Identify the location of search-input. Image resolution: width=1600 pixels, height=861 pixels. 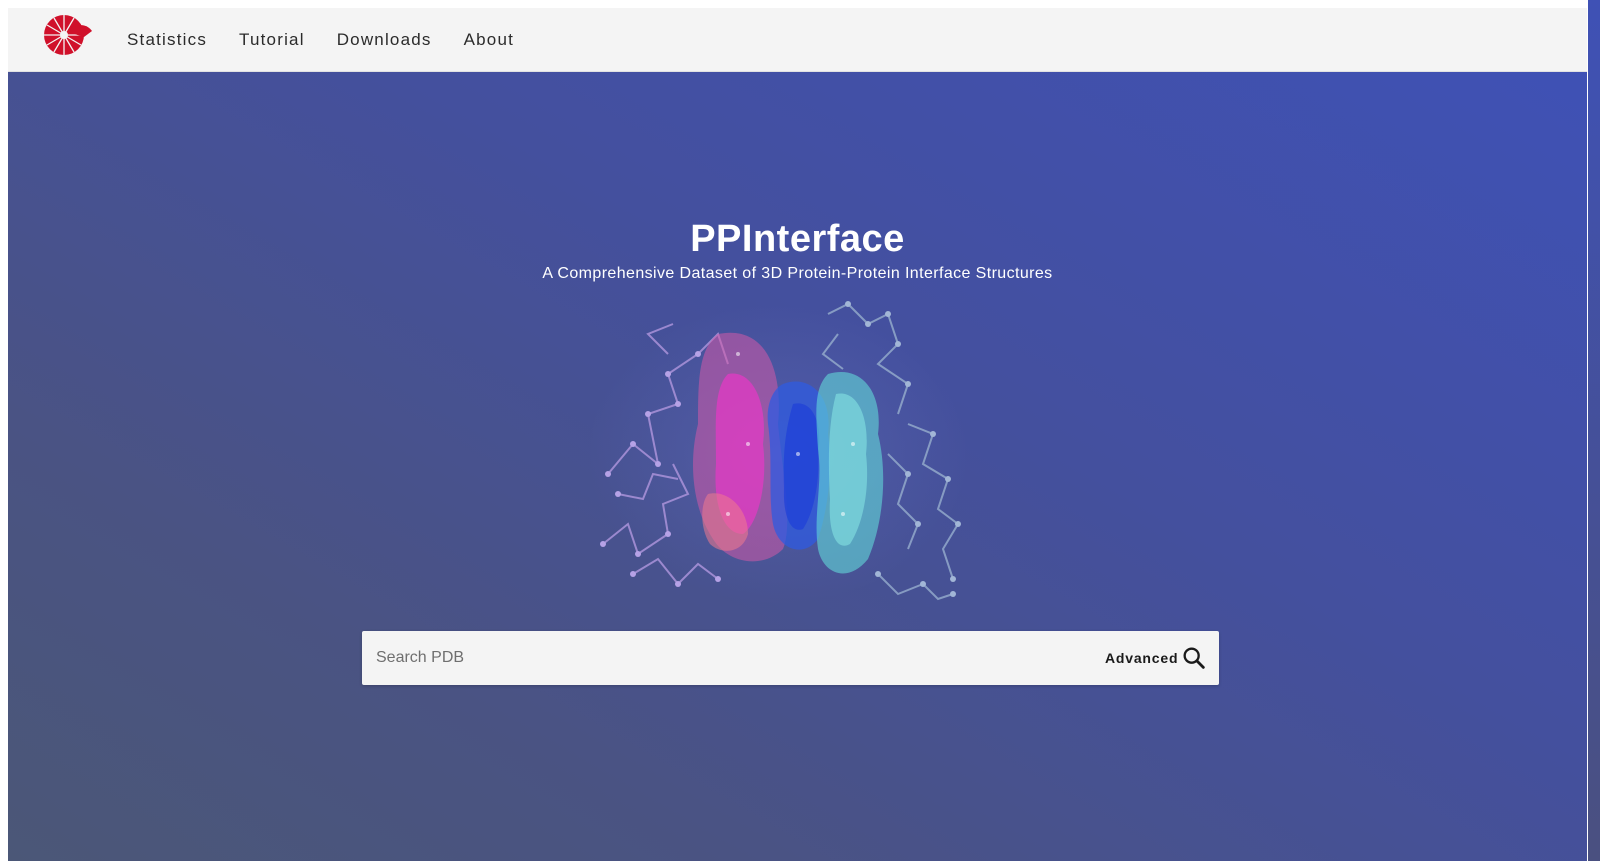
(726, 658).